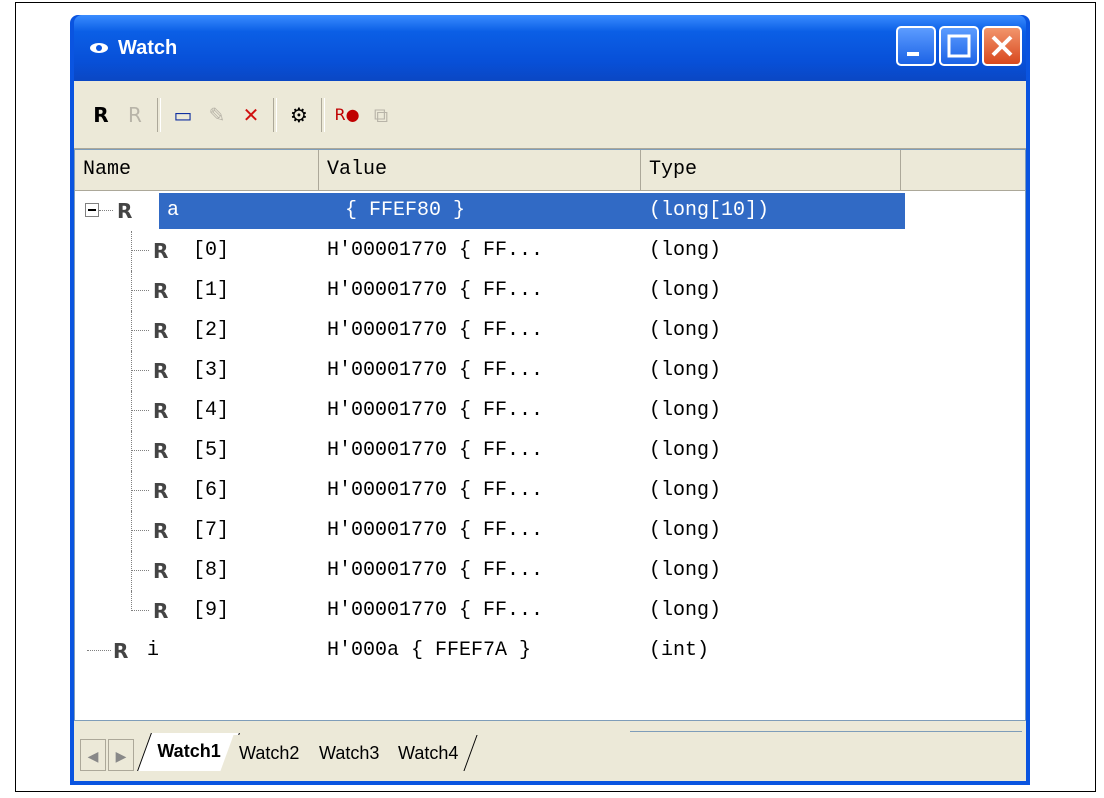 This screenshot has width=1104, height=798. I want to click on cell-name: [9], so click(211, 610).